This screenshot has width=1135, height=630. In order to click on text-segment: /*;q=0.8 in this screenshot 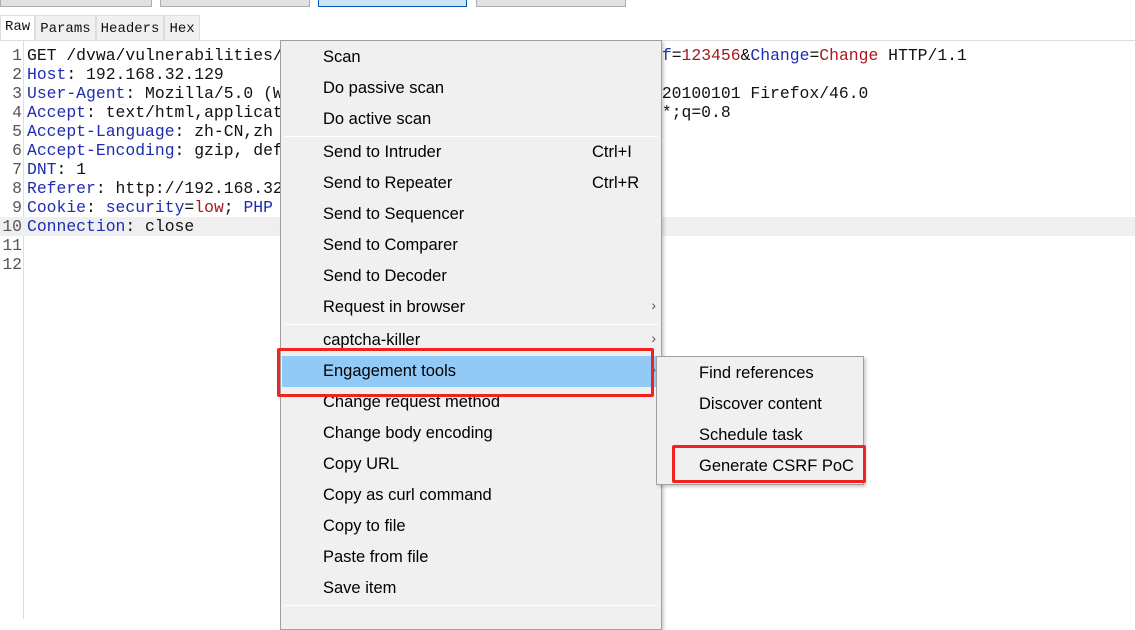, I will do `click(691, 112)`.